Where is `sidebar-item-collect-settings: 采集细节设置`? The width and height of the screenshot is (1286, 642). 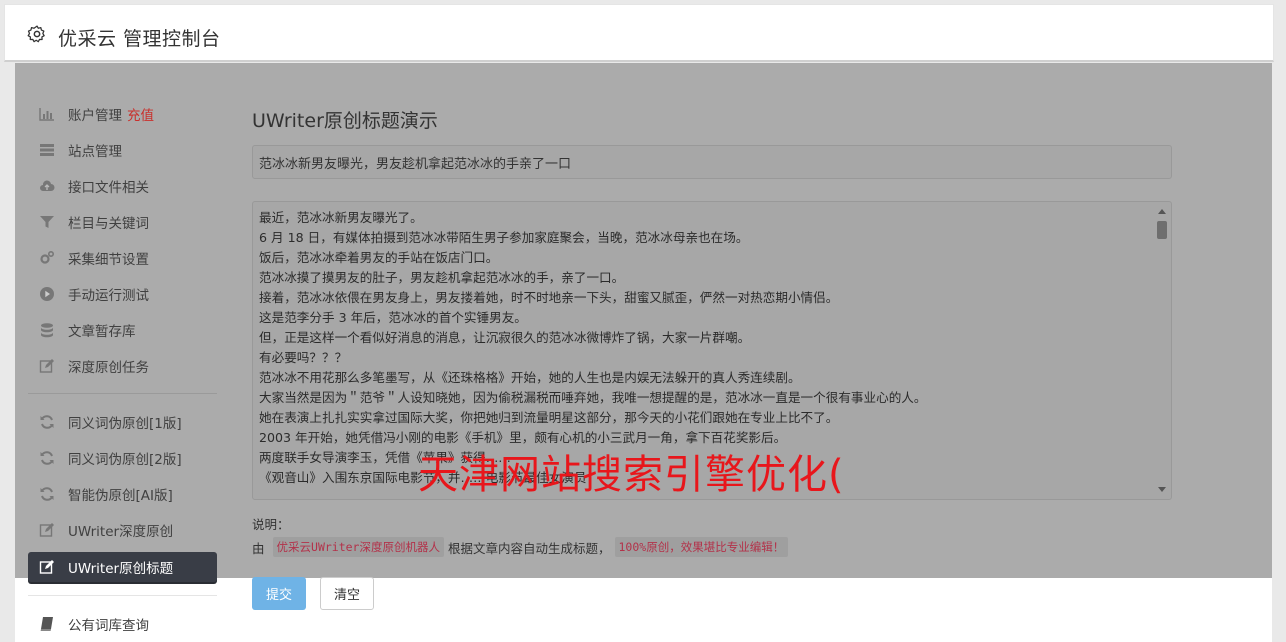 sidebar-item-collect-settings: 采集细节设置 is located at coordinates (122, 258).